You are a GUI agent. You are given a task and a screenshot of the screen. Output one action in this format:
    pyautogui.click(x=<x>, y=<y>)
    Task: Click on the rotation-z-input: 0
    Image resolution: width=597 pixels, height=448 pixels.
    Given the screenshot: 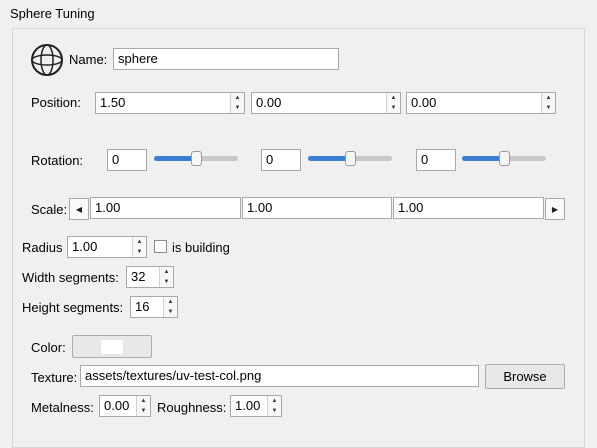 What is the action you would take?
    pyautogui.click(x=436, y=160)
    